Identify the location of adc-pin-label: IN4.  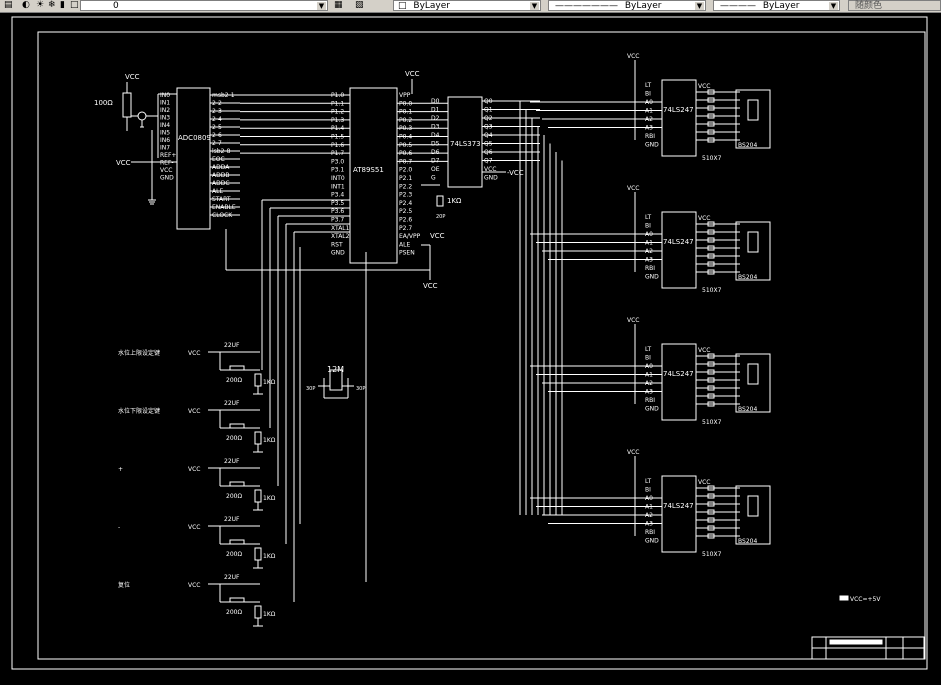
(165, 125).